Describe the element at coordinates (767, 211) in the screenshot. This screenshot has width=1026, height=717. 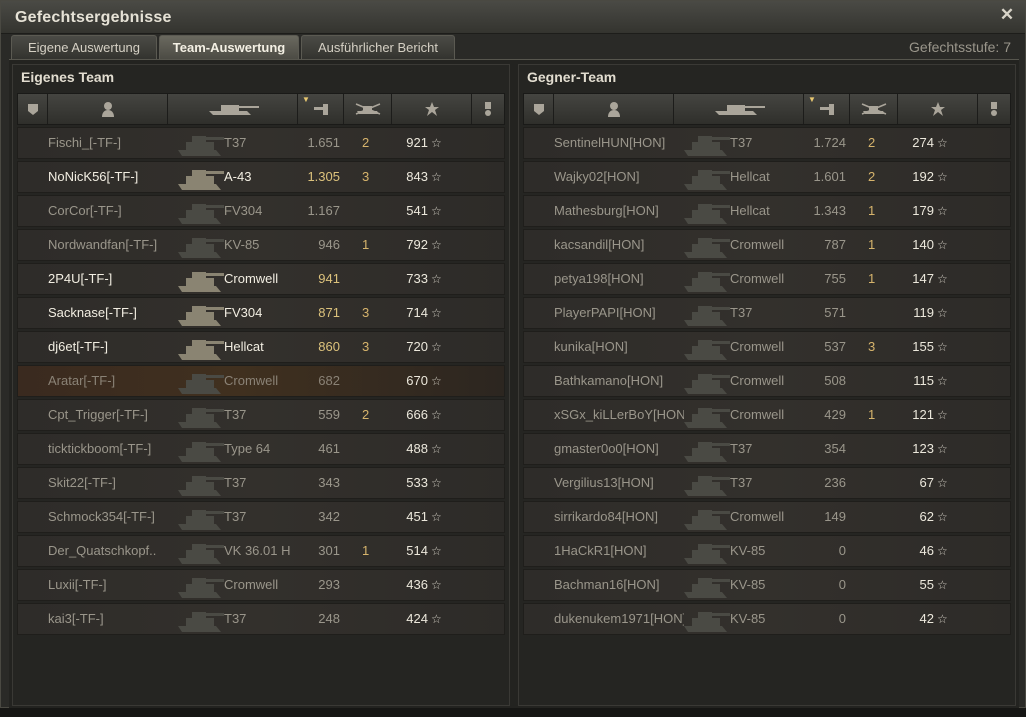
I see `player-row: Mathesburg[HON] Hellcat 1.343 1 179 ☆` at that location.